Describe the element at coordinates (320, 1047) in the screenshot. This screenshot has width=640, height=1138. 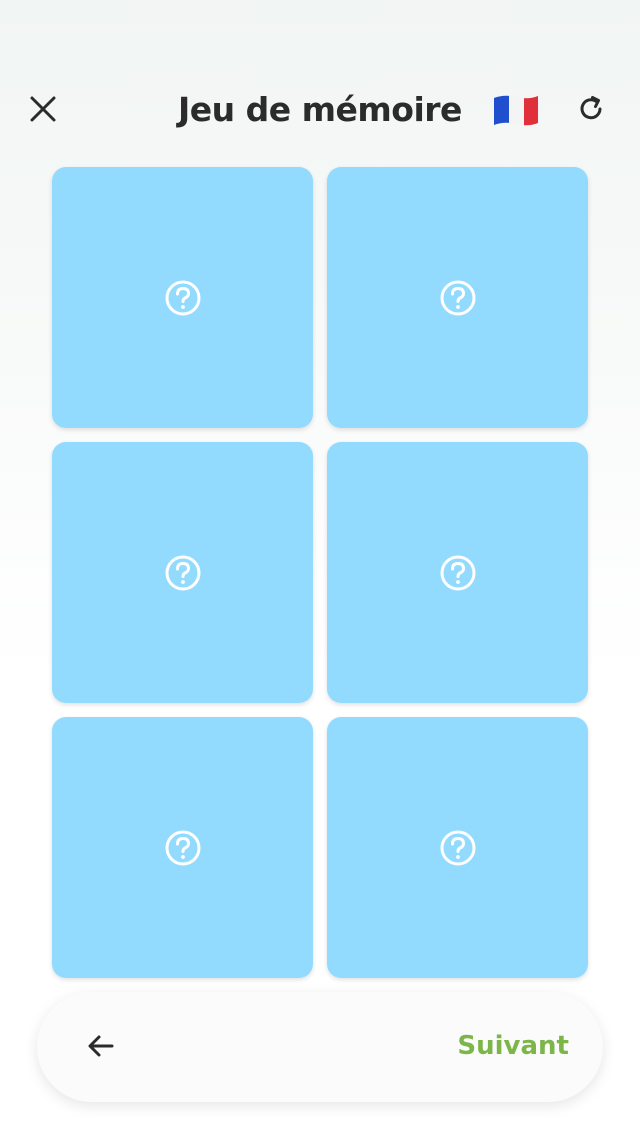
I see `bottom-nav-bar: Suivant` at that location.